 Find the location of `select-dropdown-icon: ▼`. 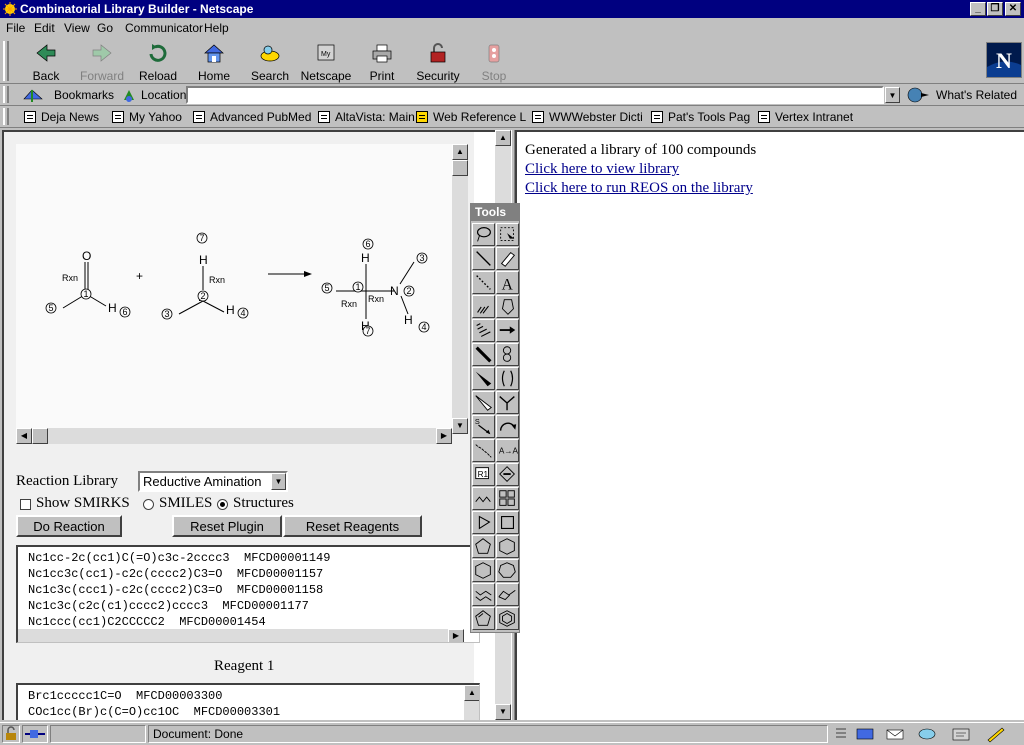

select-dropdown-icon: ▼ is located at coordinates (278, 481).